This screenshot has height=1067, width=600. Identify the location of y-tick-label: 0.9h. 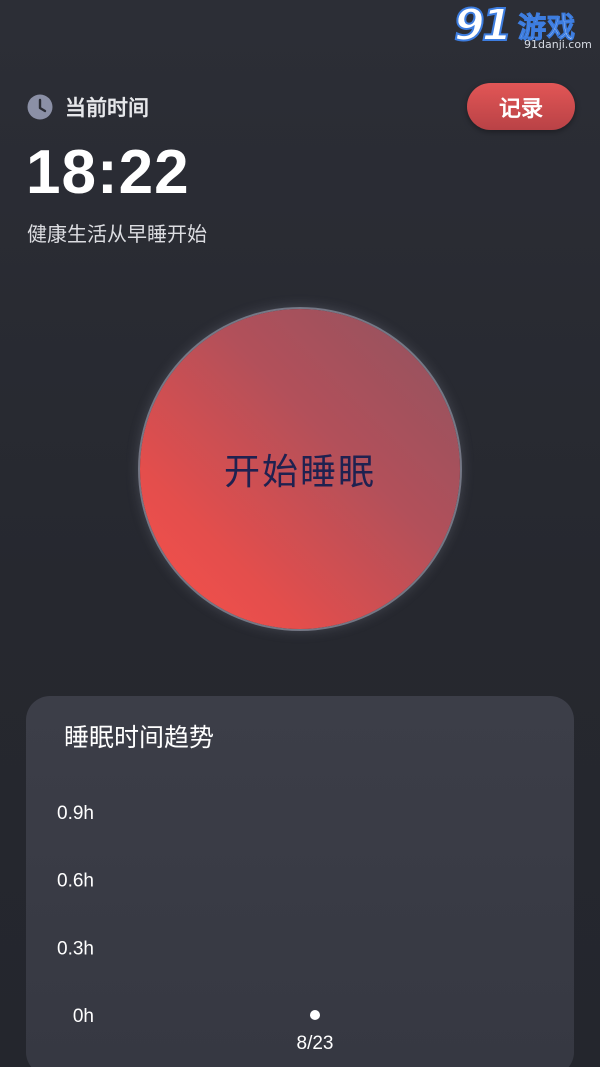
(75, 813).